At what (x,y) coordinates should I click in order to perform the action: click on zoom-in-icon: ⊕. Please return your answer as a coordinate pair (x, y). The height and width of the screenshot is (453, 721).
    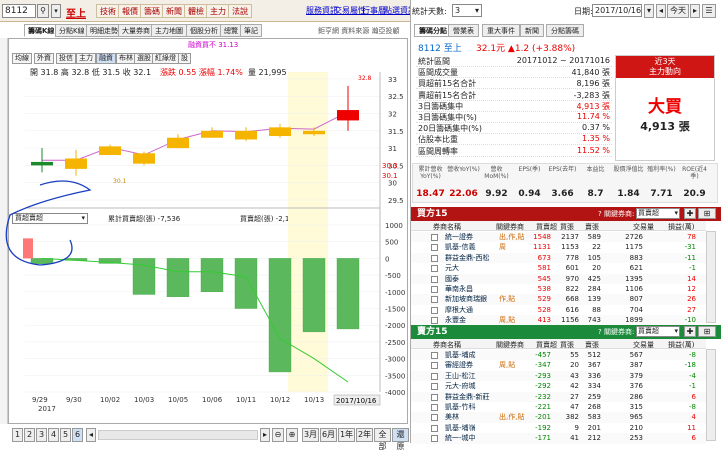
    Looking at the image, I should click on (292, 435).